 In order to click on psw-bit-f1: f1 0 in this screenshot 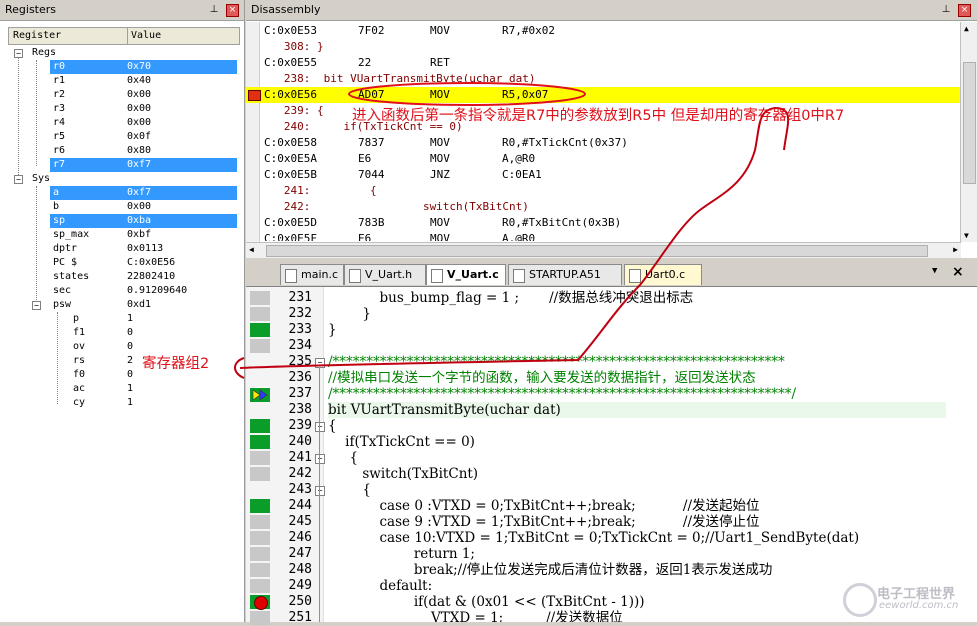, I will do `click(153, 333)`.